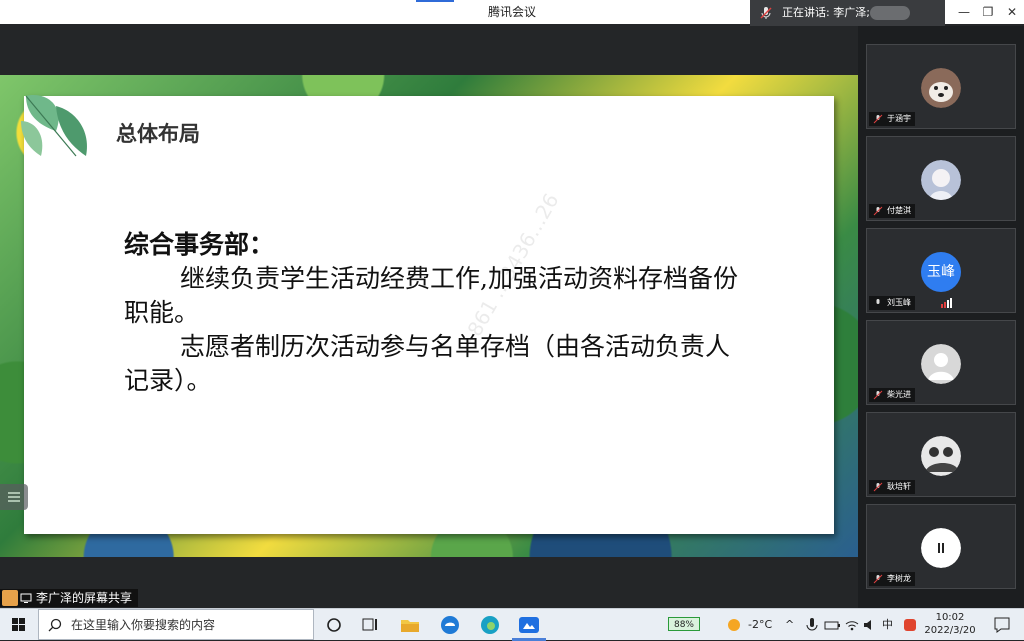  Describe the element at coordinates (14, 497) in the screenshot. I see `toolbar-handle` at that location.